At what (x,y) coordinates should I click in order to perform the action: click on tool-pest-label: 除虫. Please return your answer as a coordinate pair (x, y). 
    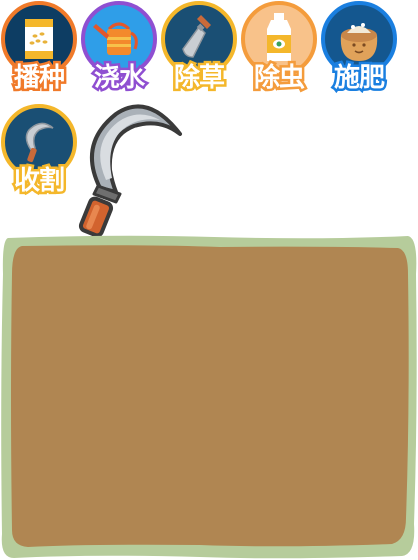
    Looking at the image, I should click on (279, 78).